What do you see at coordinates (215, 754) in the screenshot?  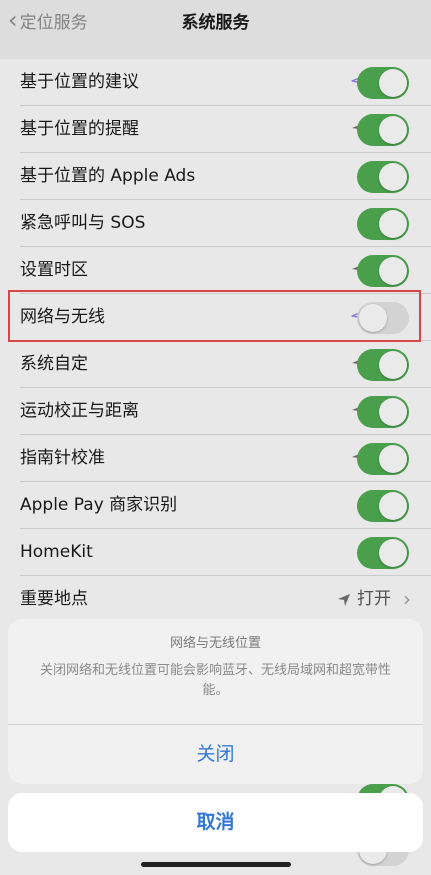 I see `turn-off-button: 关闭` at bounding box center [215, 754].